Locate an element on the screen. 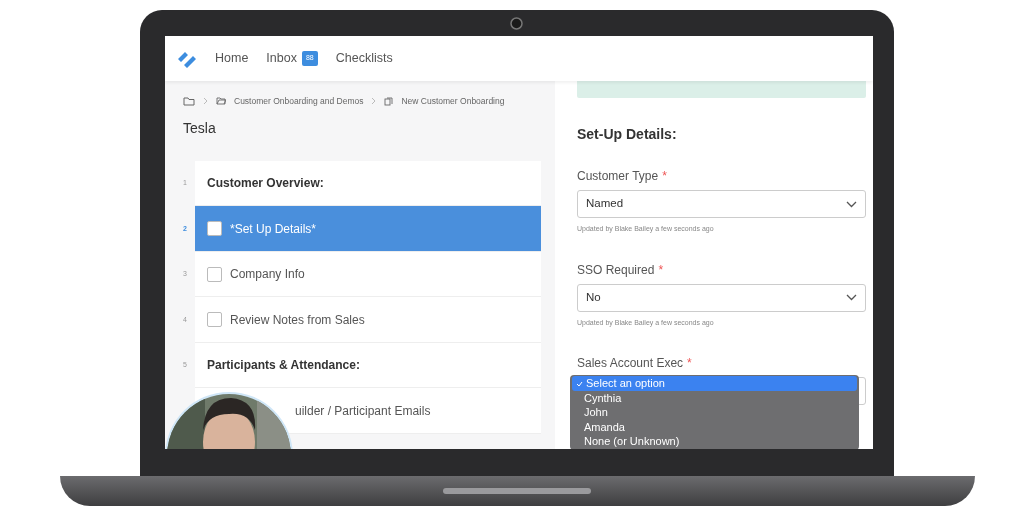 The image size is (1024, 512). section-heading: Participants & Attendance: is located at coordinates (368, 365).